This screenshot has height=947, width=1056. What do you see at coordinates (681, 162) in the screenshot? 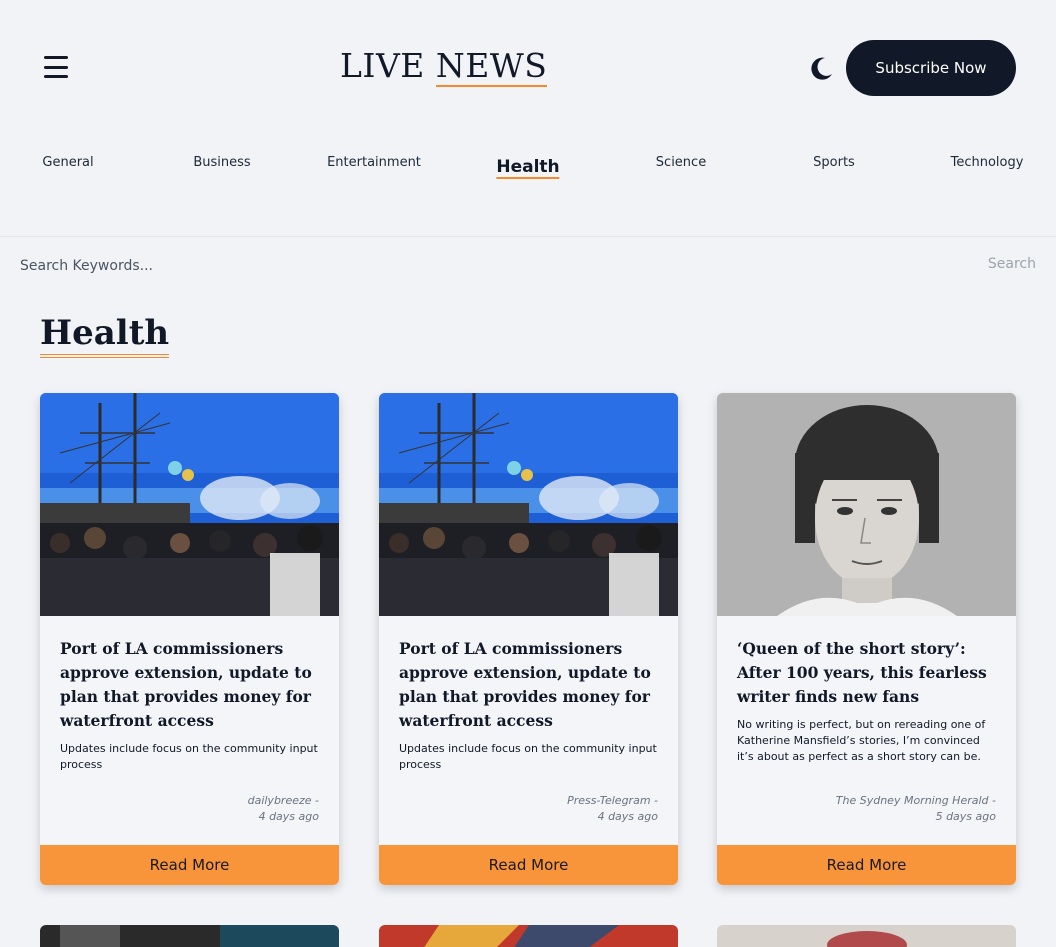
I see `category-science: Science` at bounding box center [681, 162].